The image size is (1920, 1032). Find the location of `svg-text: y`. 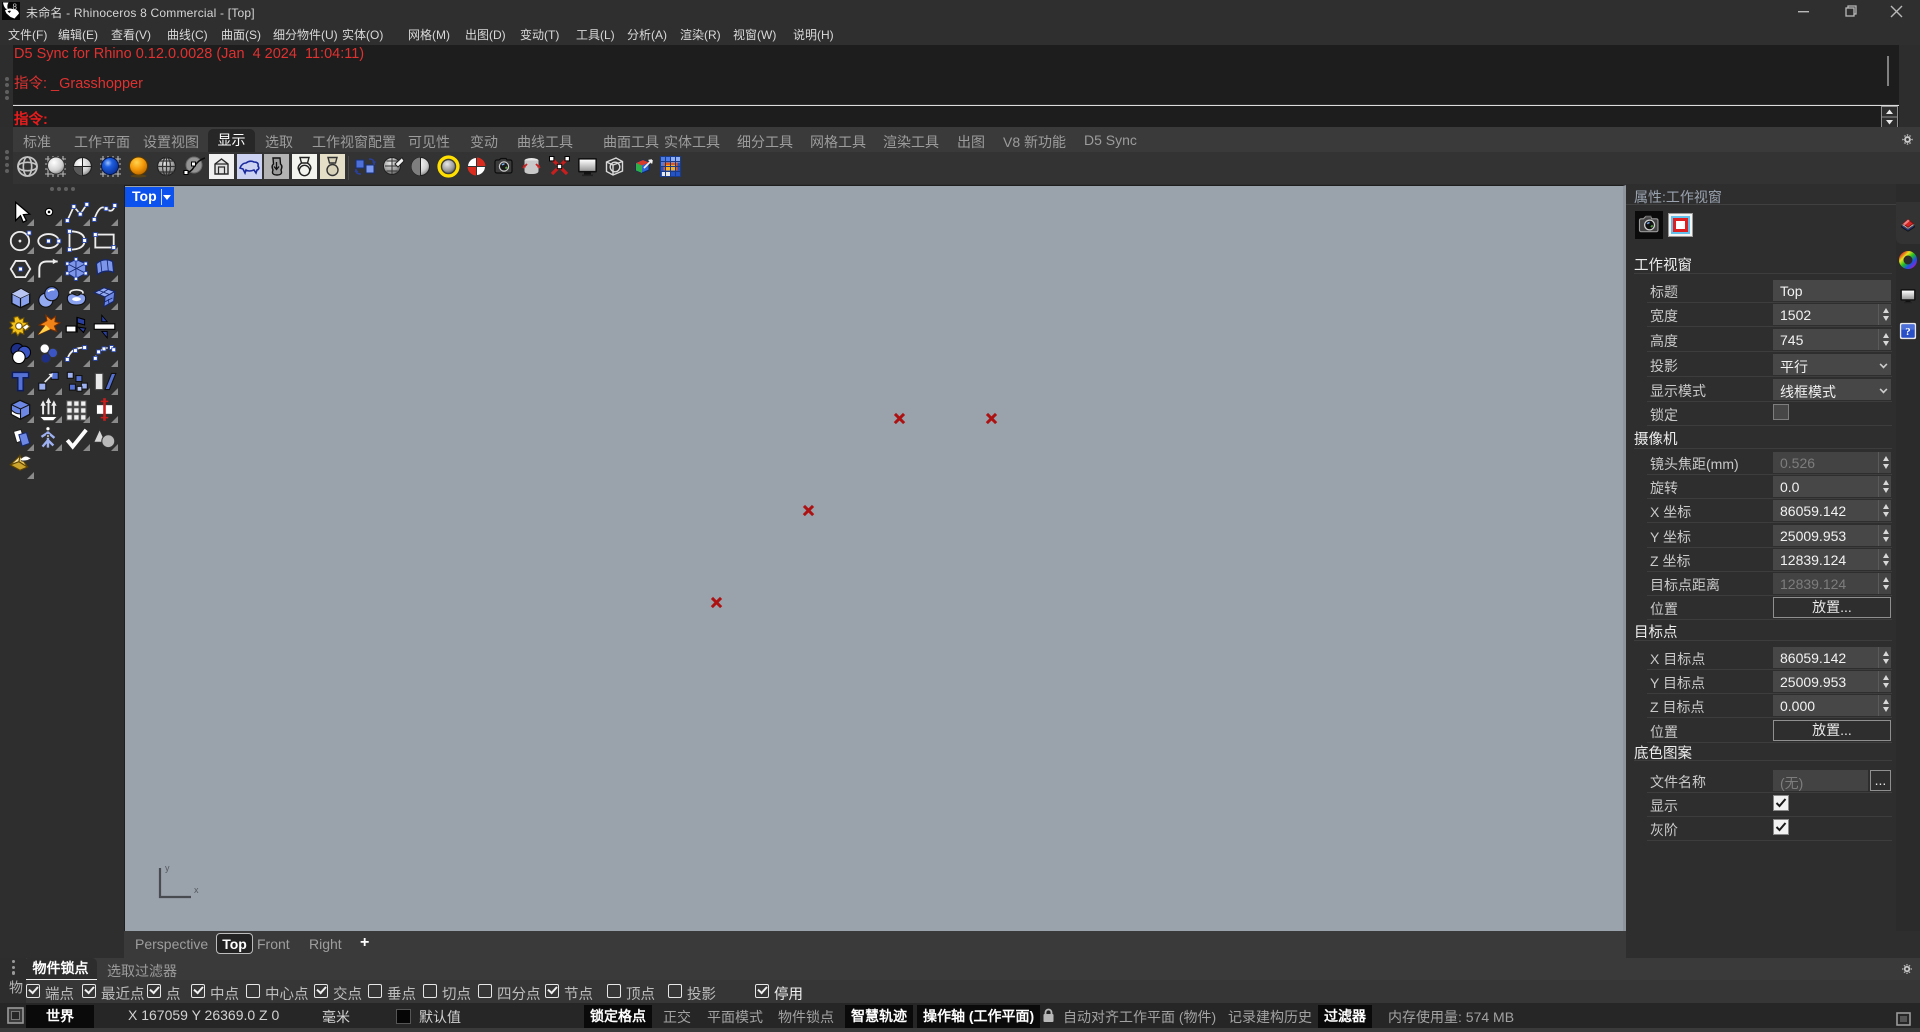

svg-text: y is located at coordinates (167, 869).